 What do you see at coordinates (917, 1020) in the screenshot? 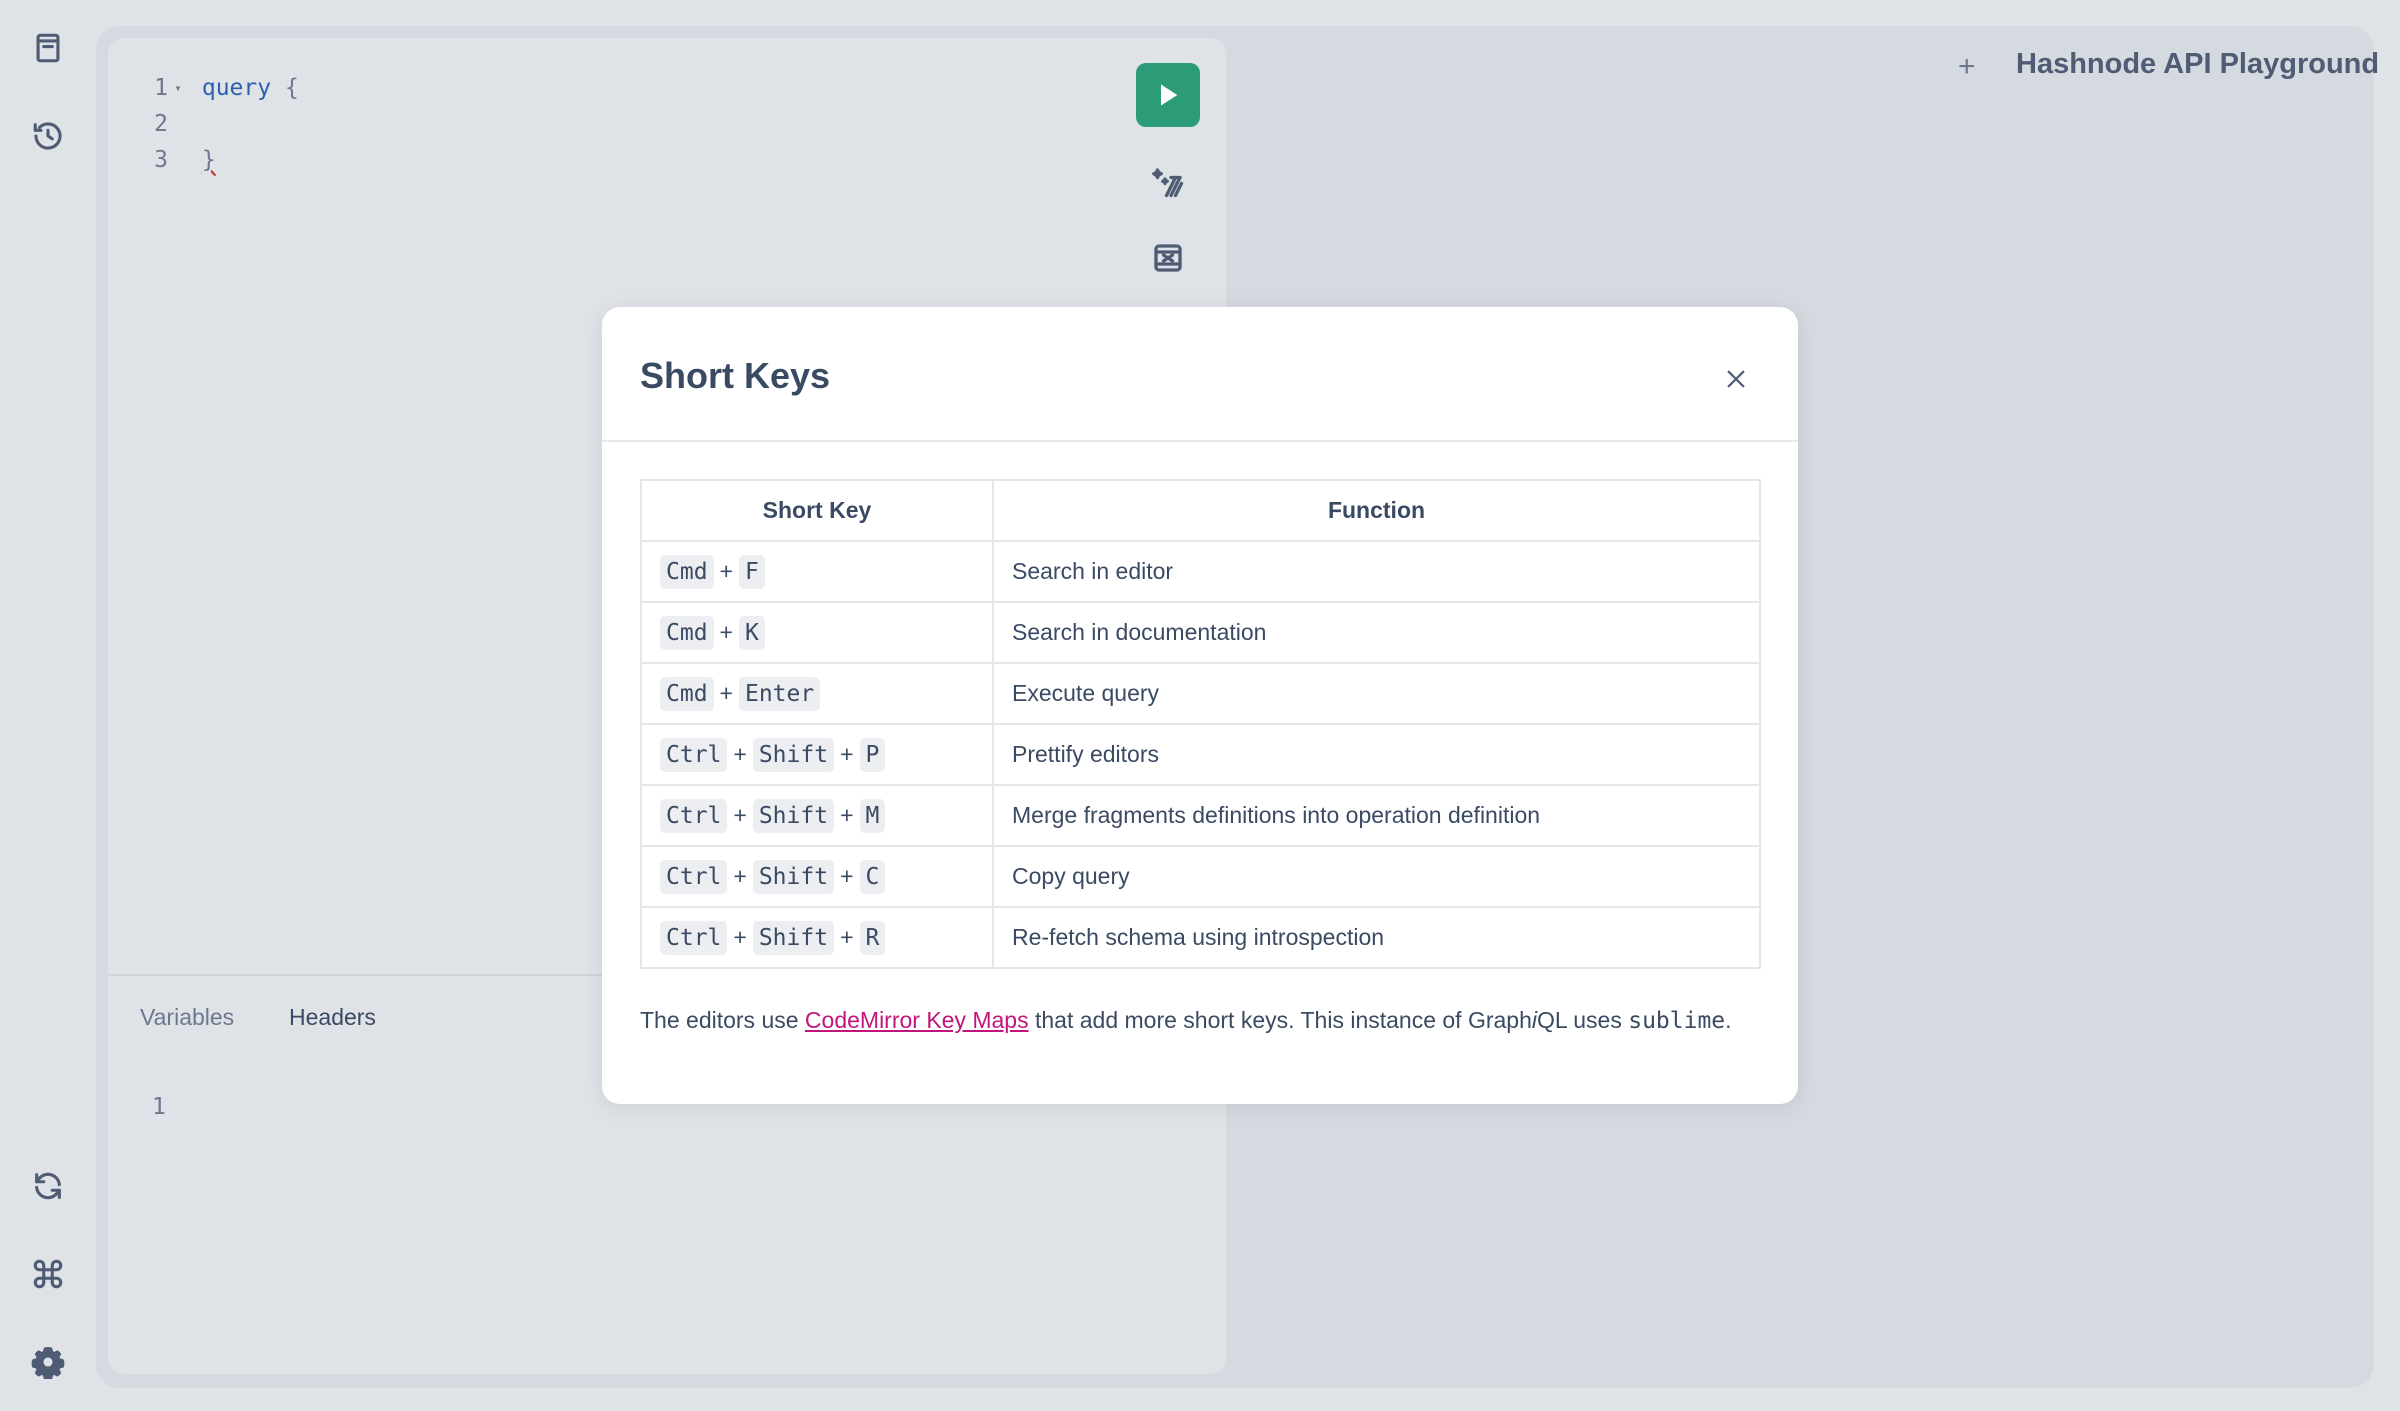
I see `codemirror-keymaps-link: CodeMirror Key Maps` at bounding box center [917, 1020].